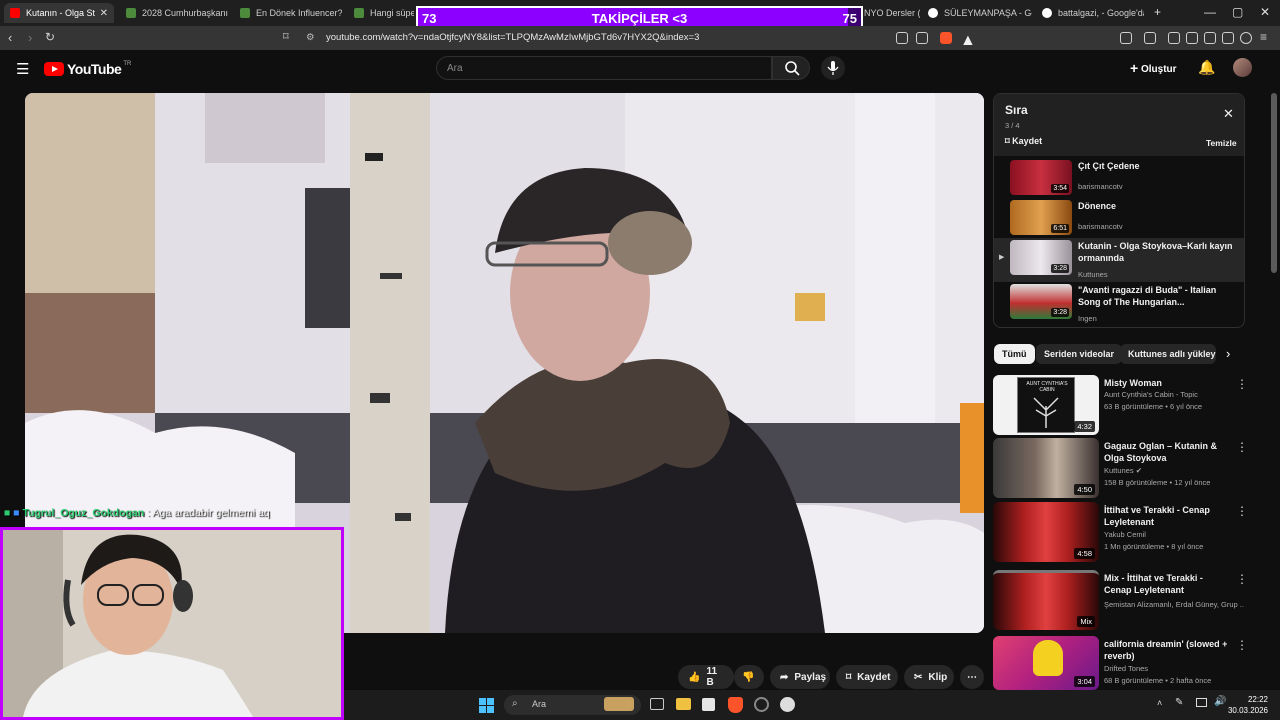 The width and height of the screenshot is (1280, 720). What do you see at coordinates (1237, 12) in the screenshot?
I see `maximize-icon: ▢` at bounding box center [1237, 12].